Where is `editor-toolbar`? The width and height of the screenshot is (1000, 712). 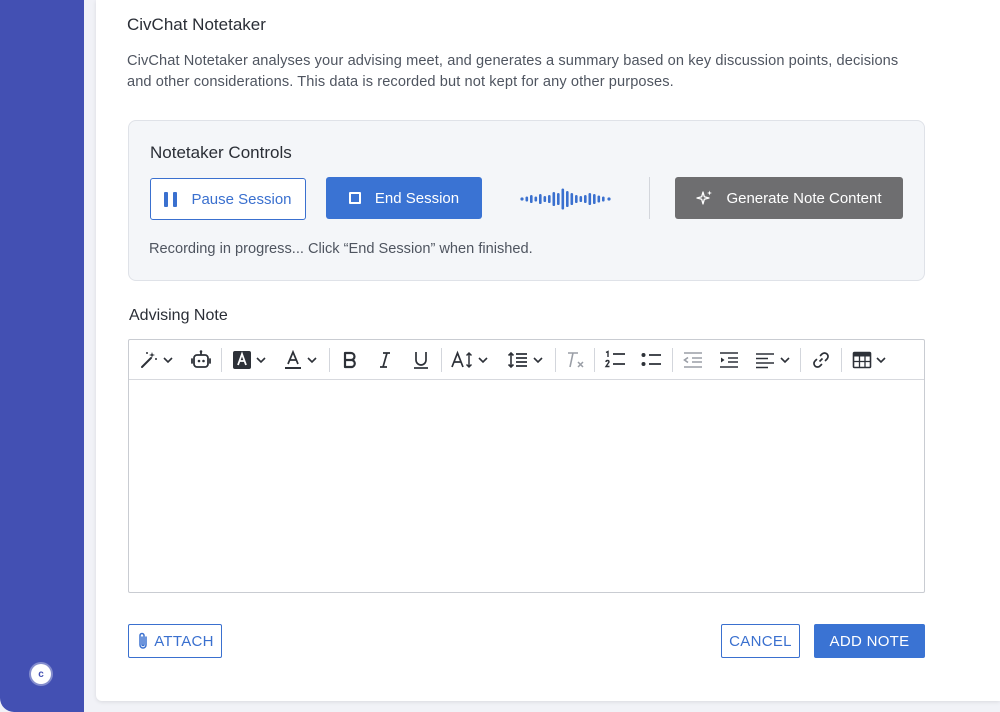 editor-toolbar is located at coordinates (526, 360).